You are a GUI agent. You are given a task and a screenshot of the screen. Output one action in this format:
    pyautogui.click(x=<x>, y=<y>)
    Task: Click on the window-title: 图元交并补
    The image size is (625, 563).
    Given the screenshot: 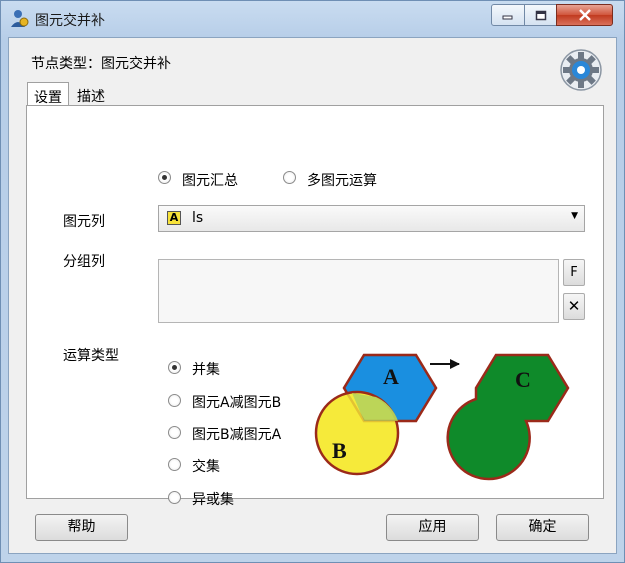 What is the action you would take?
    pyautogui.click(x=70, y=21)
    